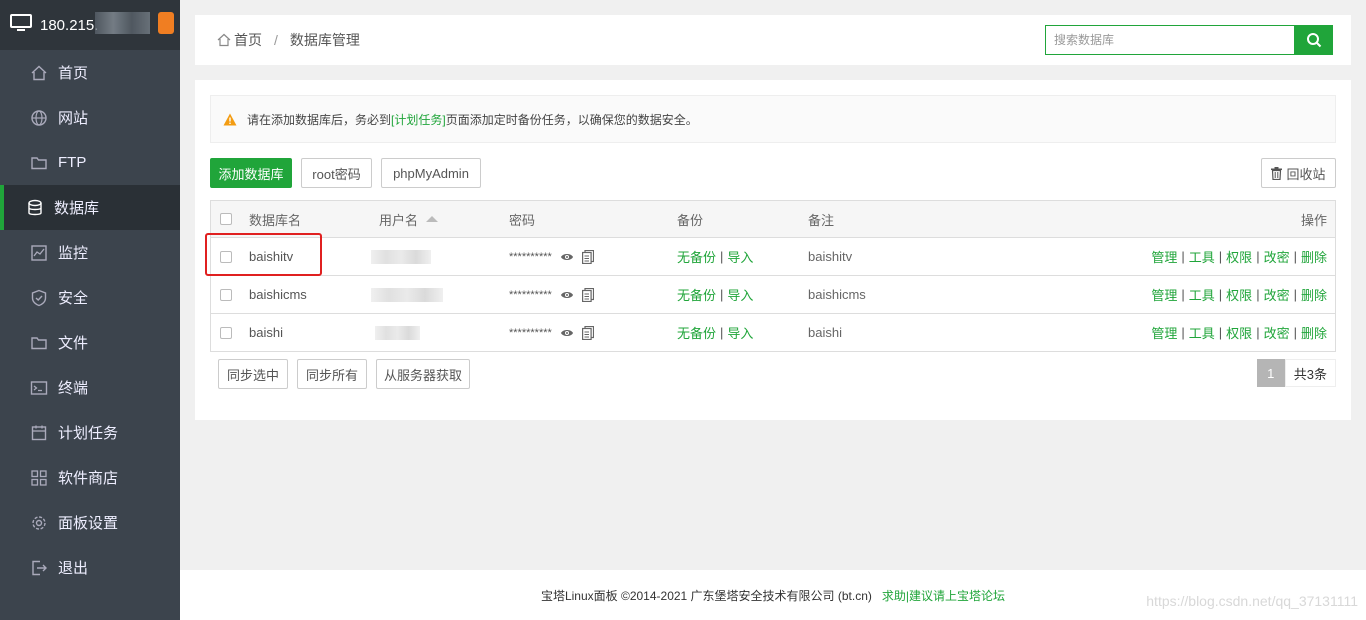 The width and height of the screenshot is (1366, 620). I want to click on header-user: 用户名, so click(409, 219).